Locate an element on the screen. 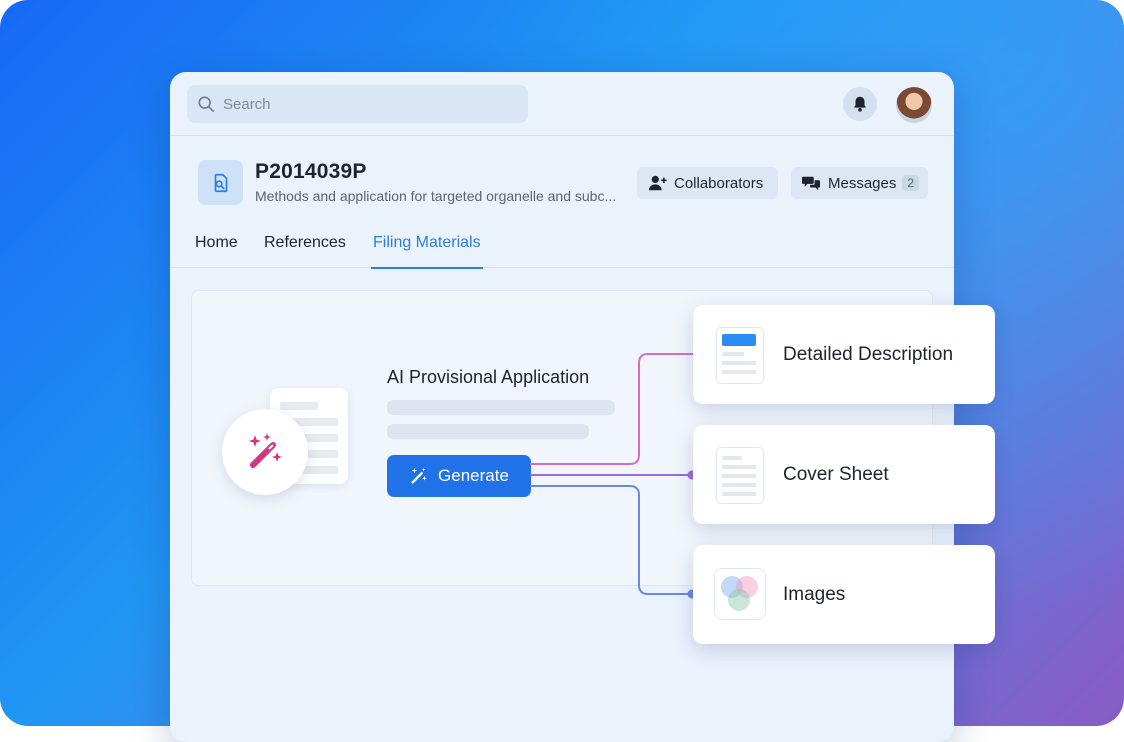  document-icon is located at coordinates (740, 475).